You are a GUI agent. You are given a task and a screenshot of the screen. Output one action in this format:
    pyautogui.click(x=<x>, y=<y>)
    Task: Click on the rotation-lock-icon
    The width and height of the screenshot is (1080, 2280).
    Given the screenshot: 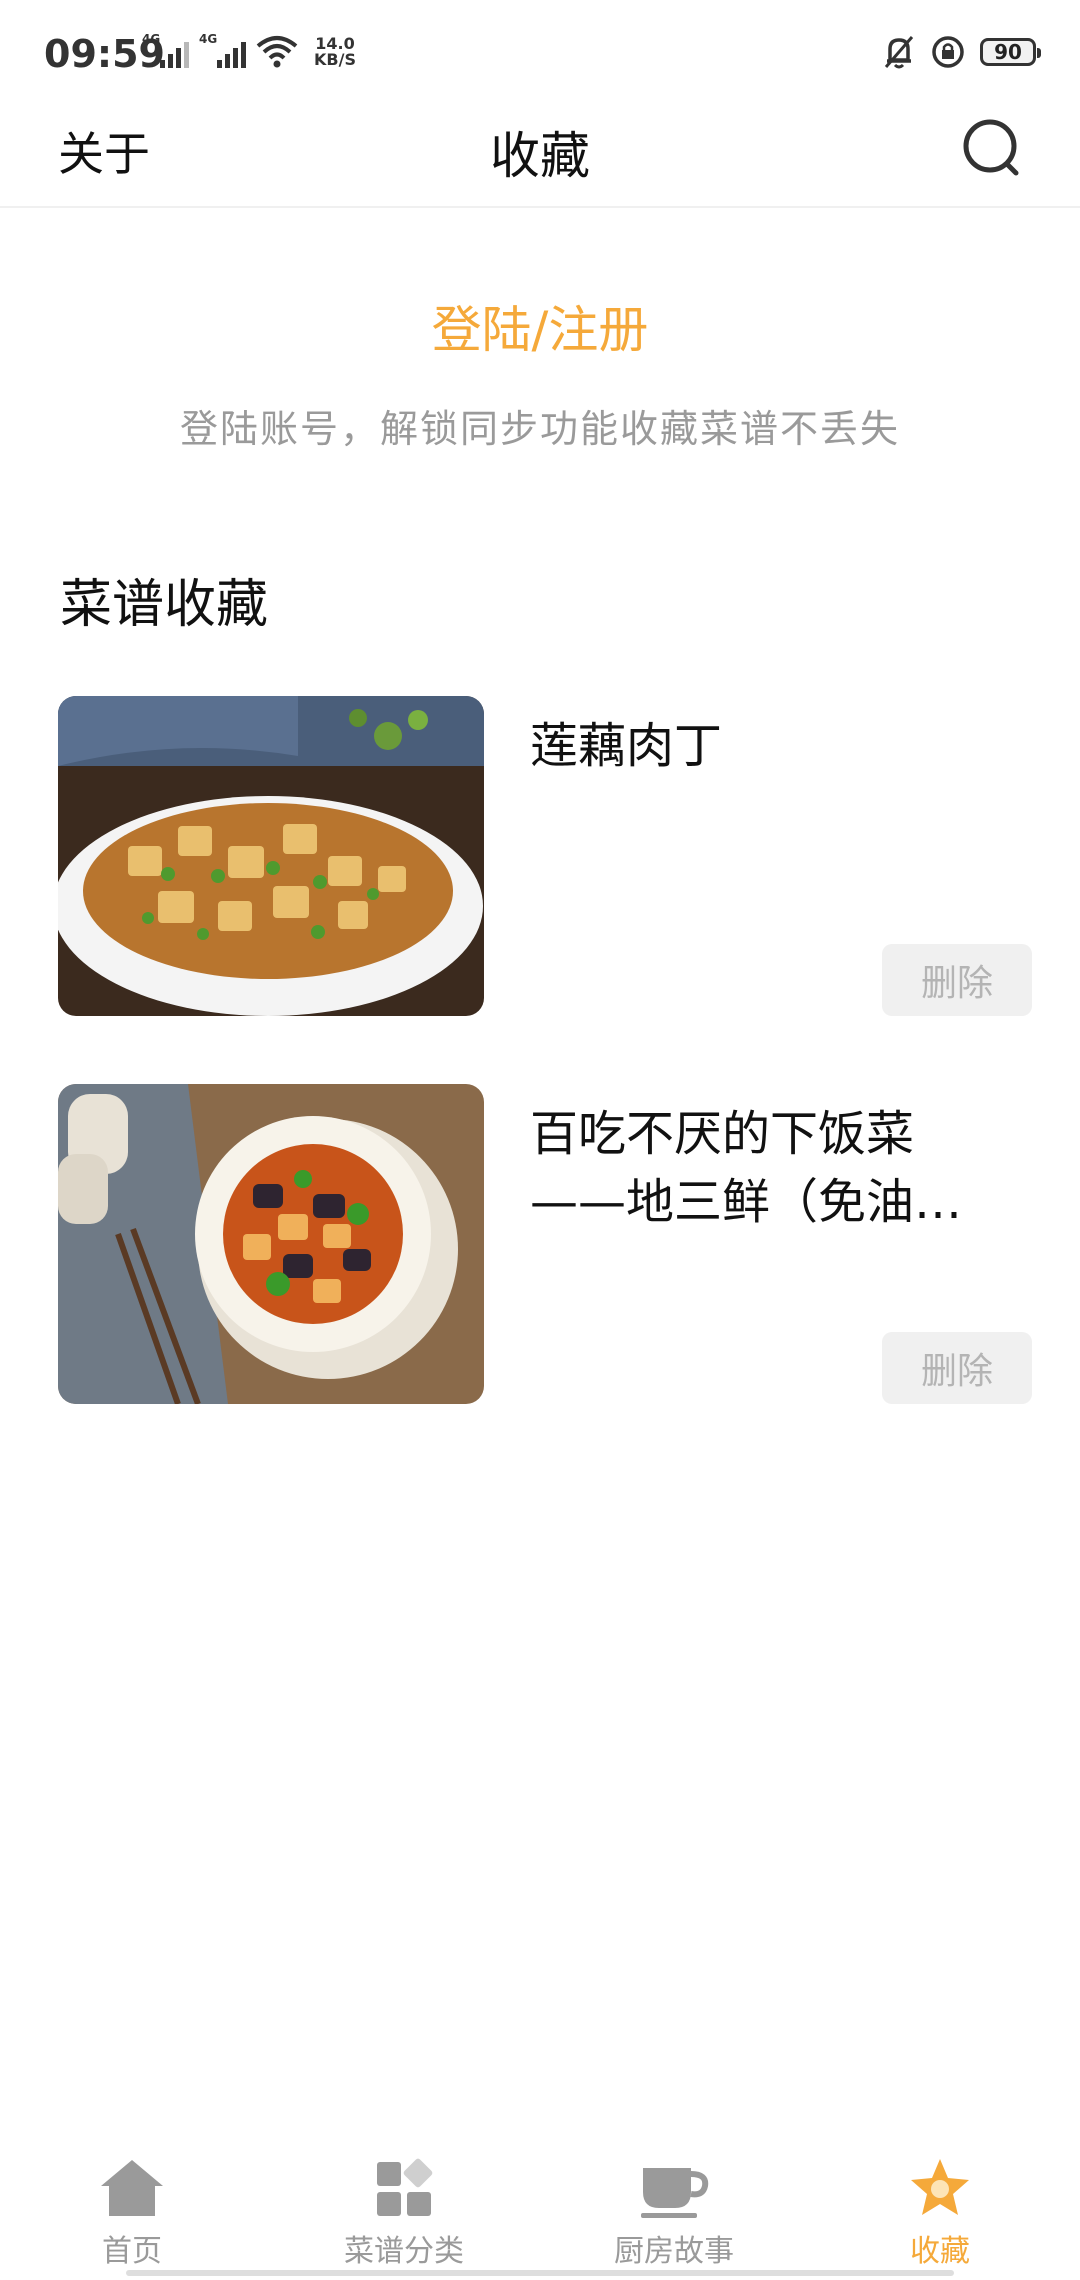 What is the action you would take?
    pyautogui.click(x=948, y=52)
    